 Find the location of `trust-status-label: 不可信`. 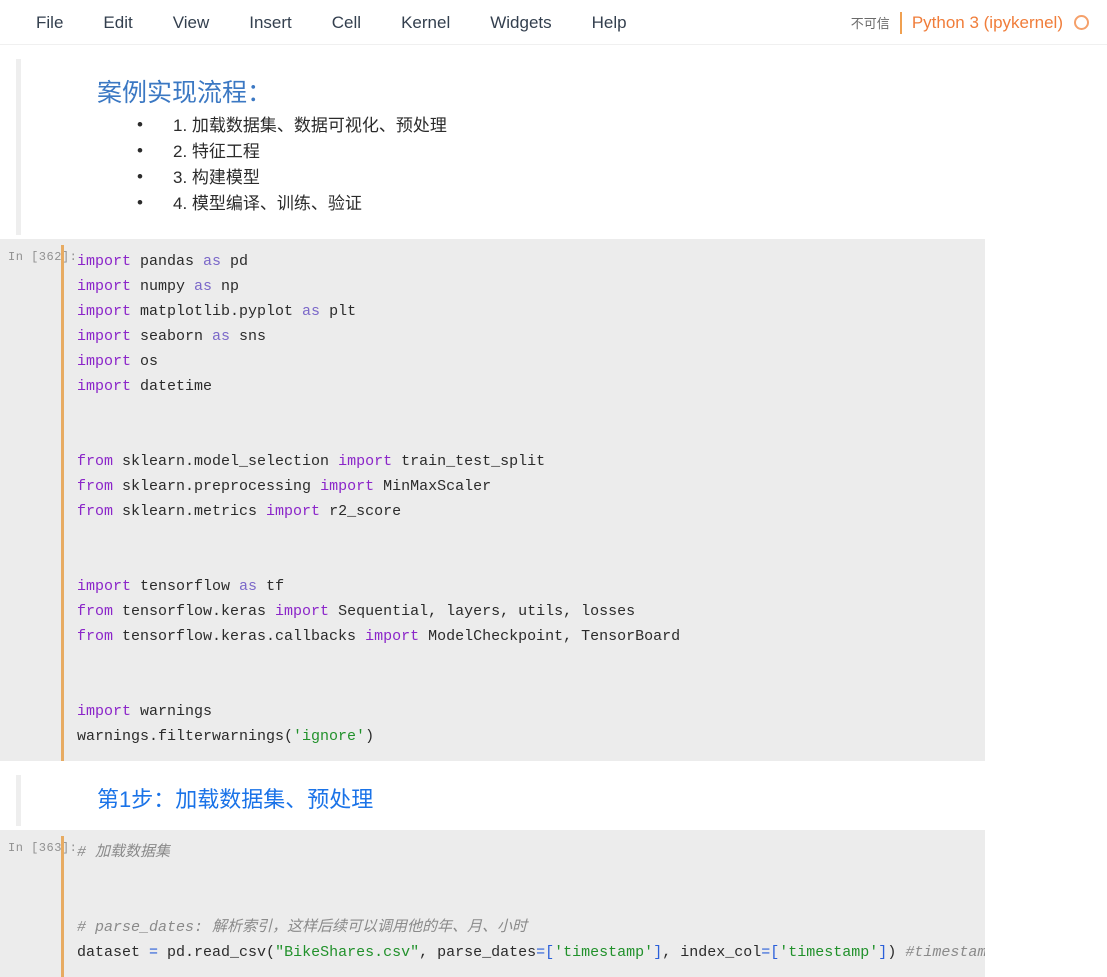

trust-status-label: 不可信 is located at coordinates (875, 22).